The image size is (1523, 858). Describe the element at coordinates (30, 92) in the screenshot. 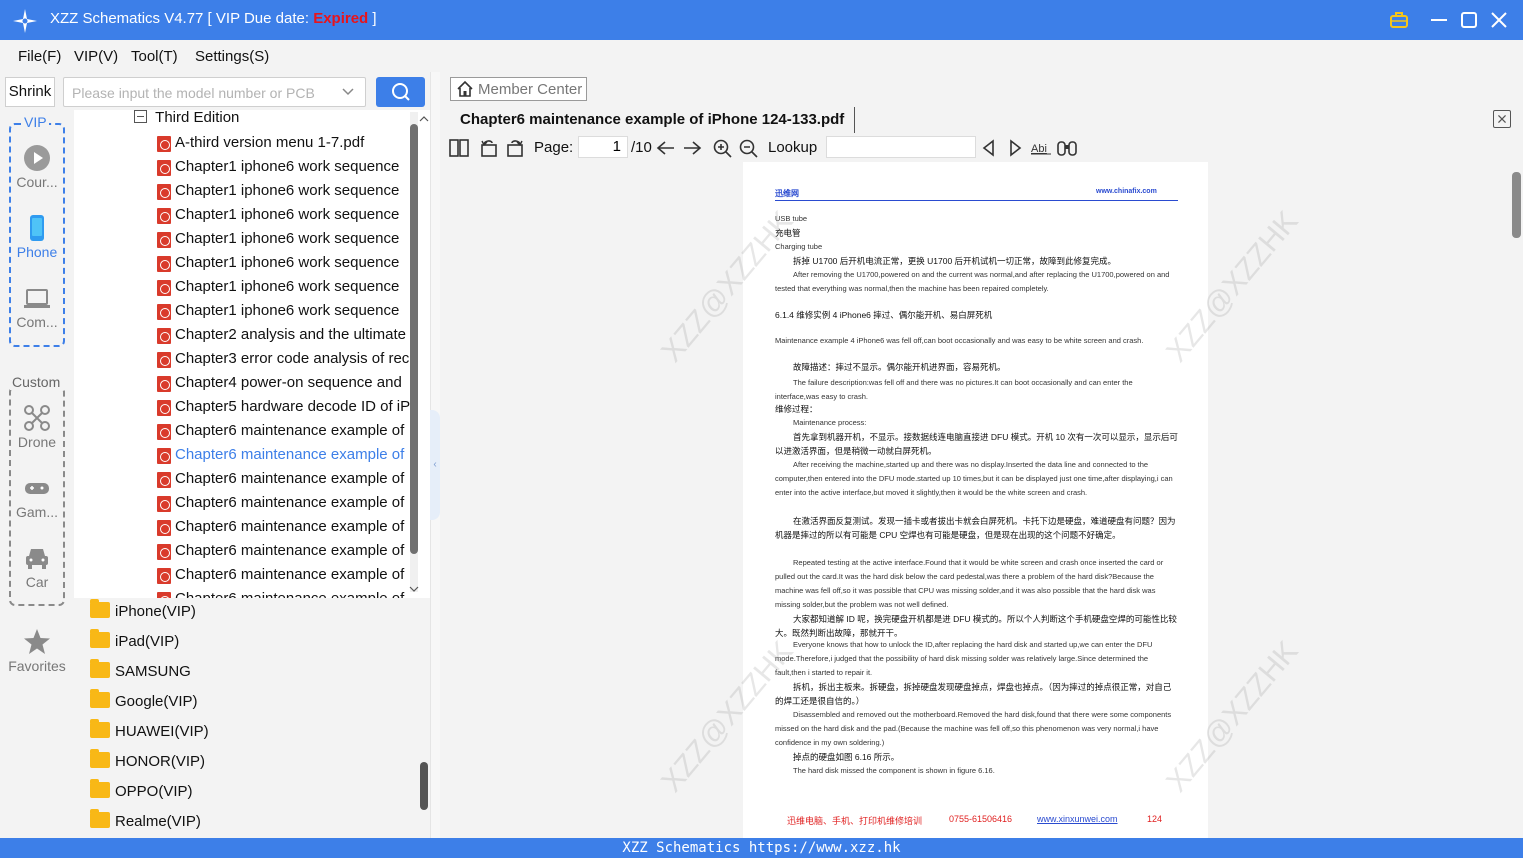

I see `shrink-button: Shrink` at that location.